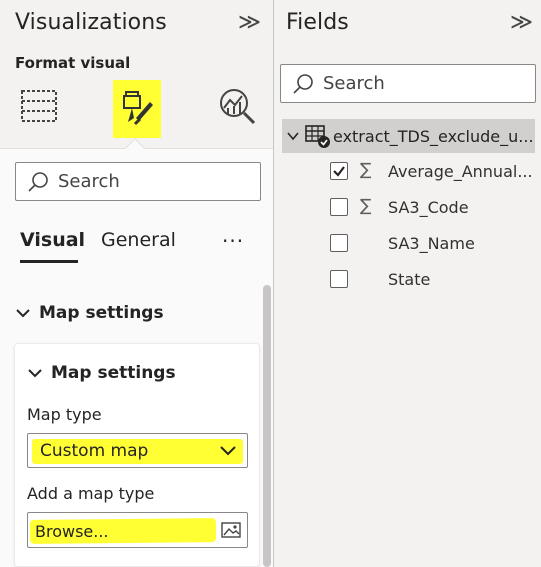  Describe the element at coordinates (138, 240) in the screenshot. I see `tab-general: General` at that location.